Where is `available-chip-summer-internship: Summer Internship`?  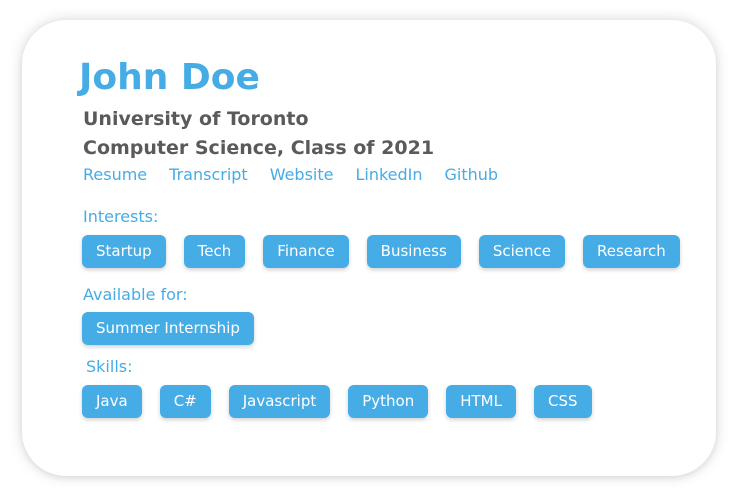
available-chip-summer-internship: Summer Internship is located at coordinates (168, 328).